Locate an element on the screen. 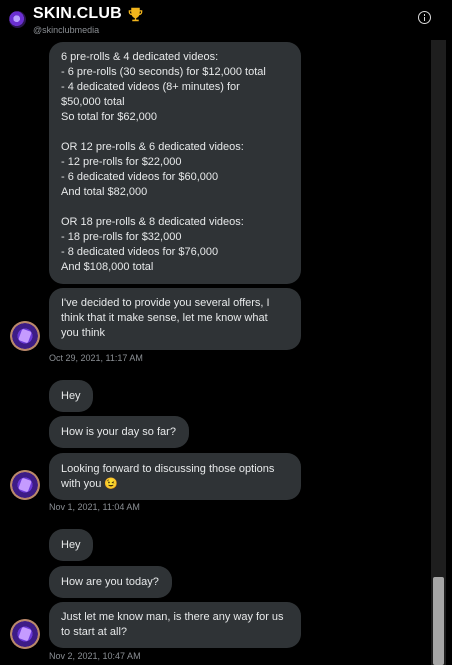  account-name: SKIN.CLUB is located at coordinates (77, 14).